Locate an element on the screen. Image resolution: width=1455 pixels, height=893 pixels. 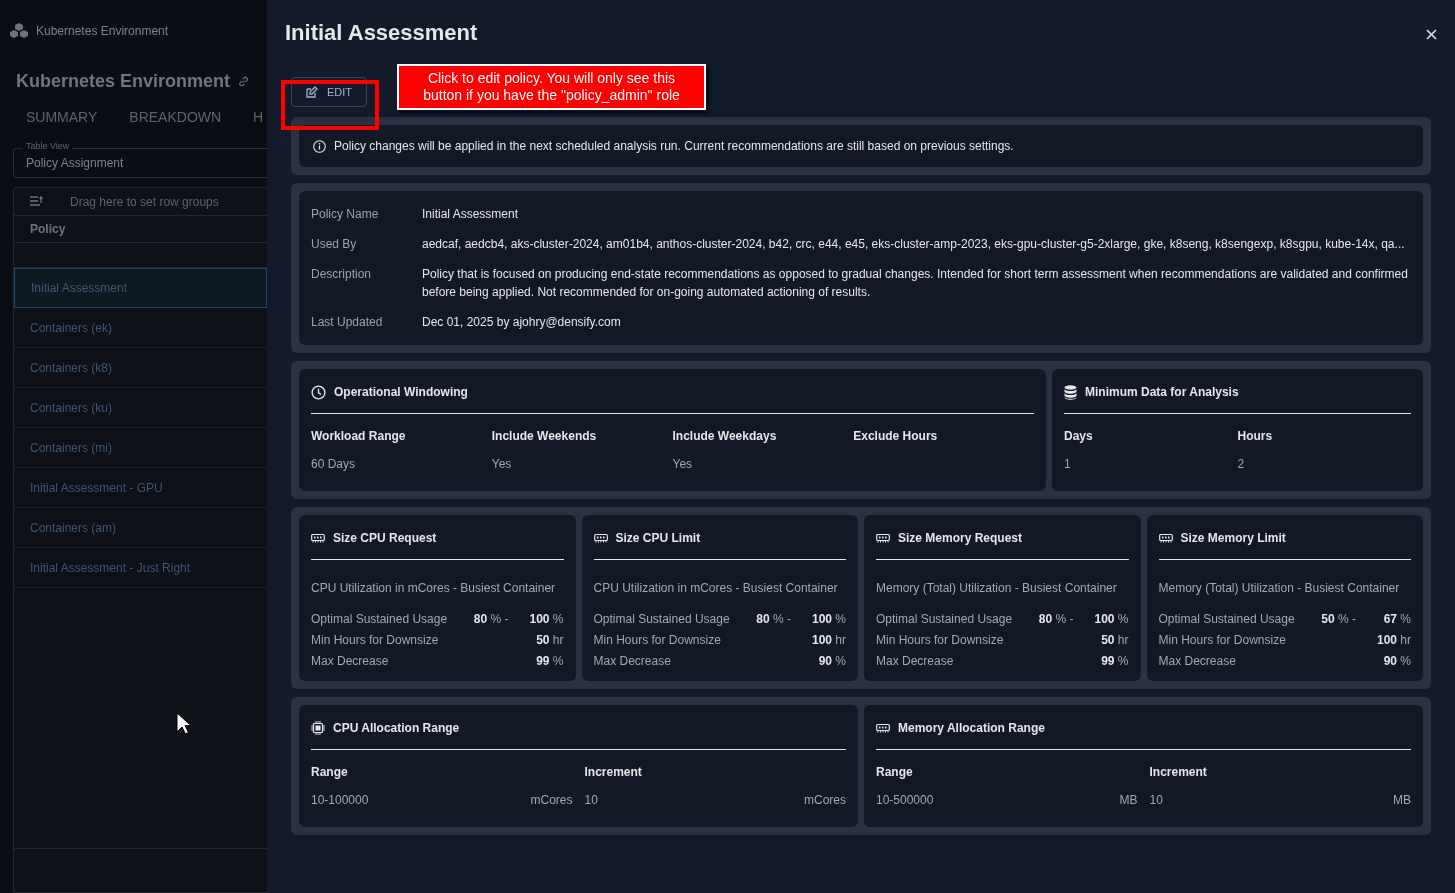
card-title: Memory Allocation Range is located at coordinates (971, 728).